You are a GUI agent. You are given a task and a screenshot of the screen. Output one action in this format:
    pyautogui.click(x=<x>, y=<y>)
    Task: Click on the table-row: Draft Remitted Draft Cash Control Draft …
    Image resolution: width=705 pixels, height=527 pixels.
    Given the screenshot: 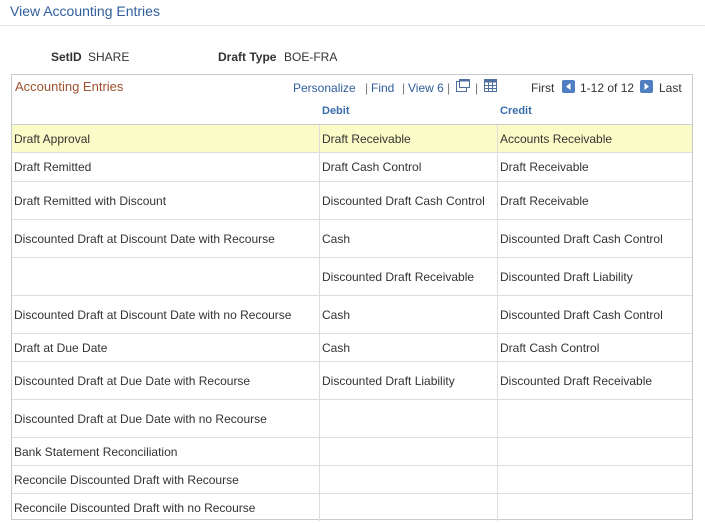 What is the action you would take?
    pyautogui.click(x=352, y=167)
    